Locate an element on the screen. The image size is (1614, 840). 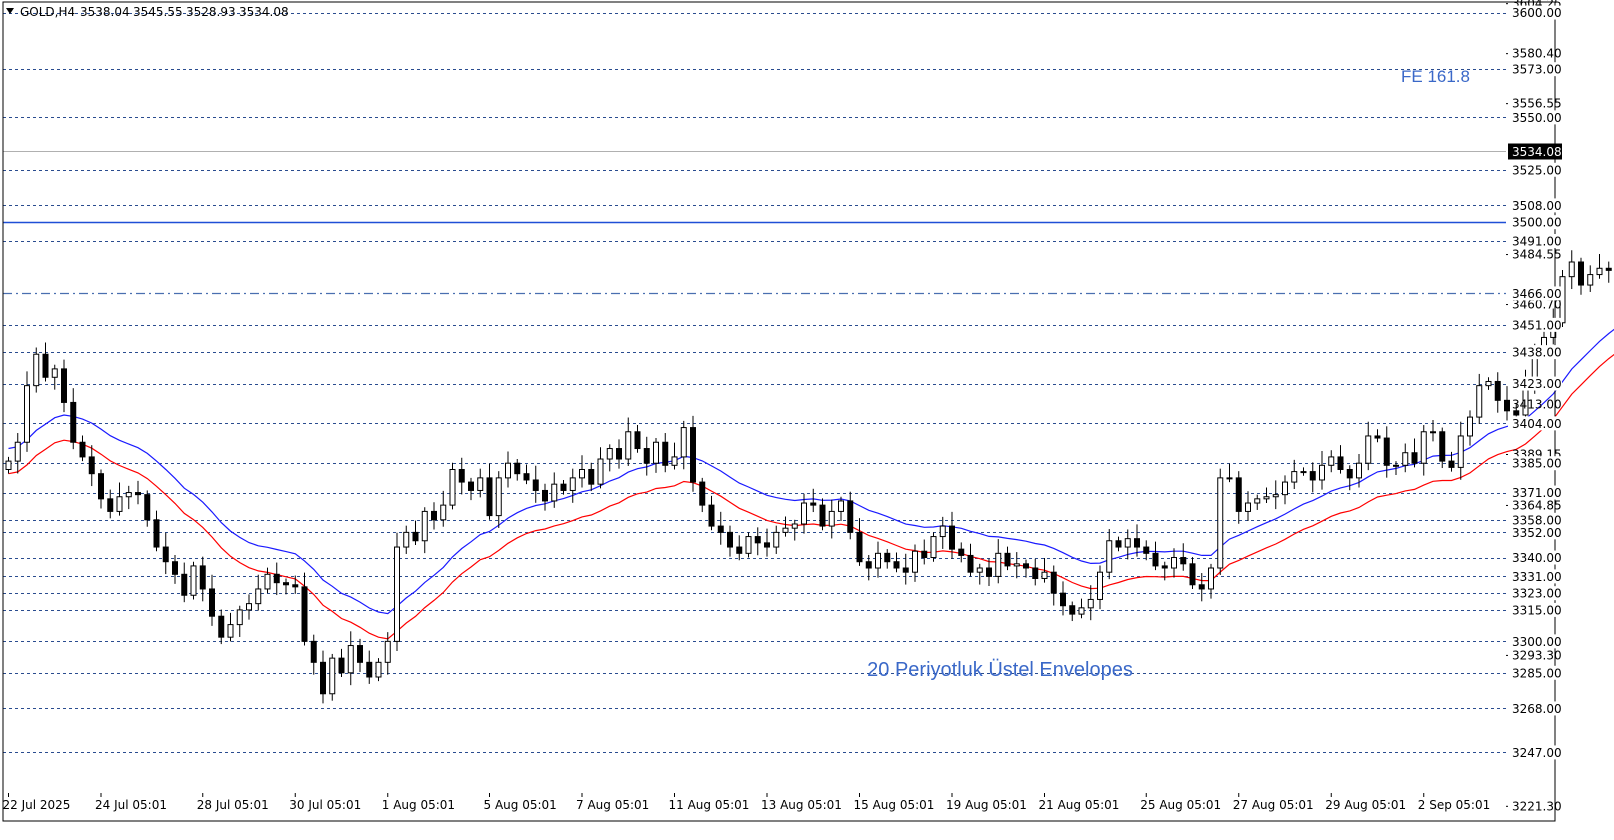
price-tick-label: 3293.30 is located at coordinates (1537, 655).